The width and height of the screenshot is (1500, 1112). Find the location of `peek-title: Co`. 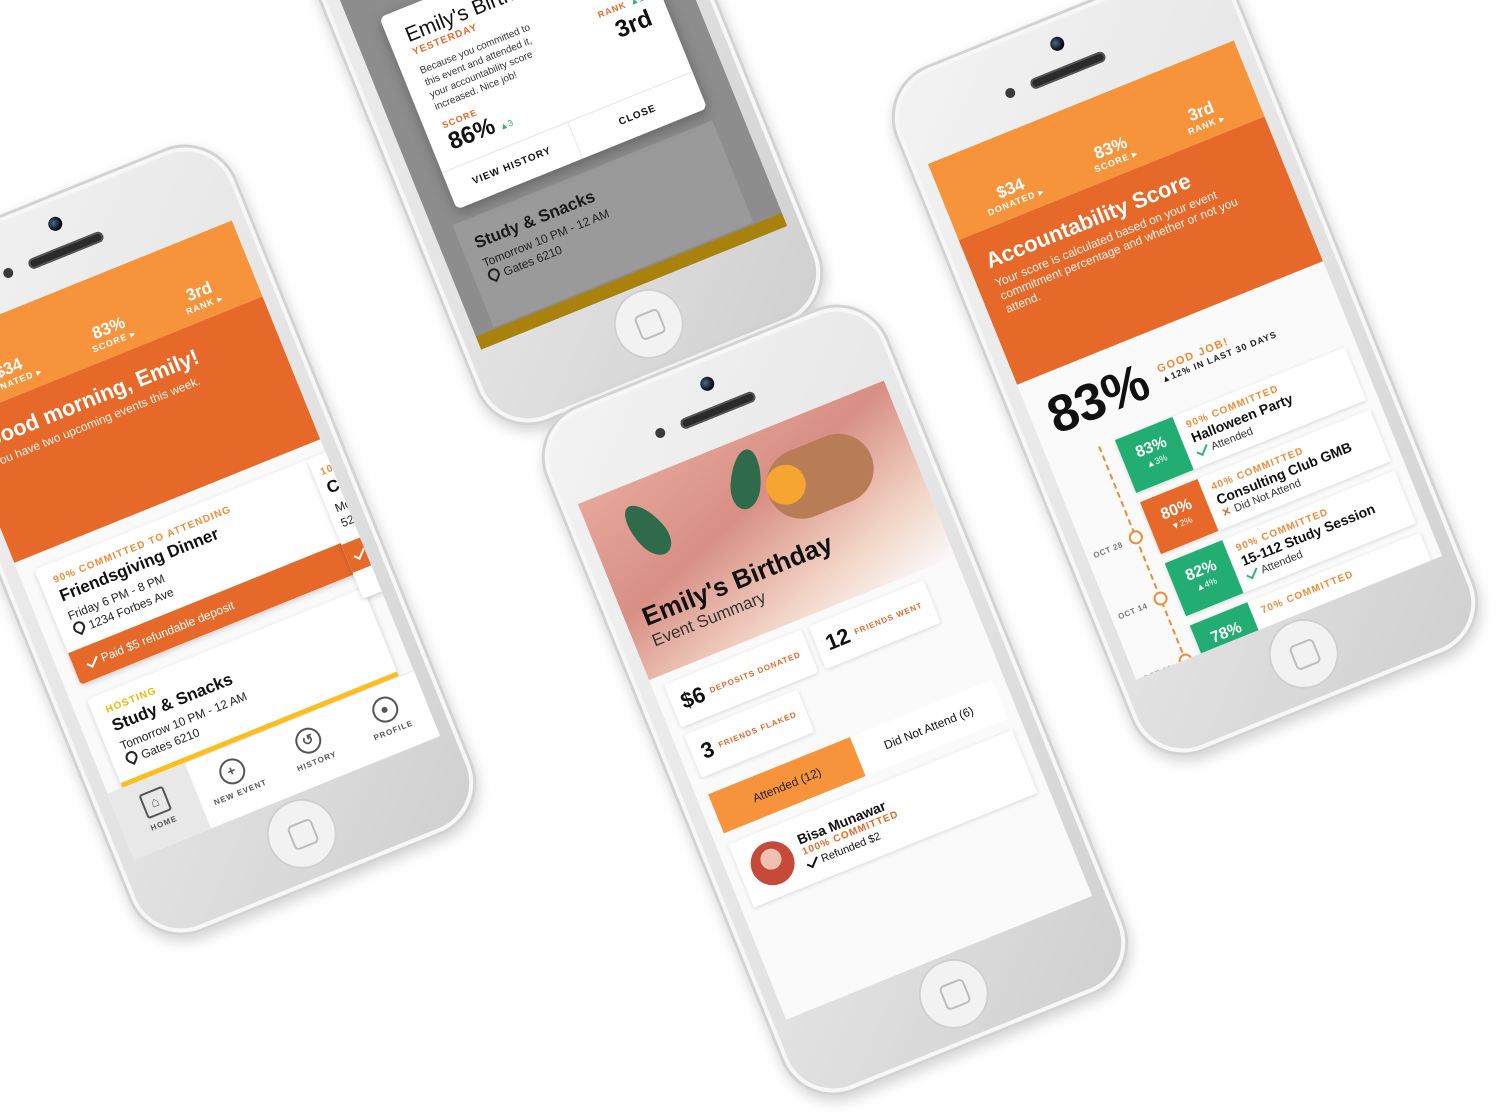

peek-title: Co is located at coordinates (337, 484).